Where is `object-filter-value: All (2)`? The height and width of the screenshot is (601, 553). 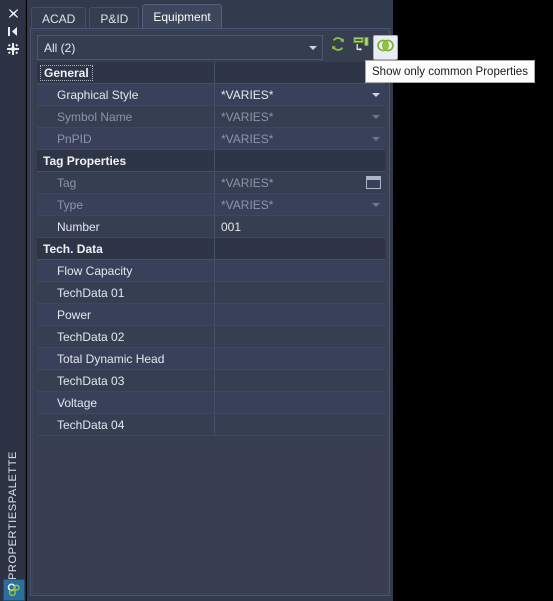 object-filter-value: All (2) is located at coordinates (60, 47).